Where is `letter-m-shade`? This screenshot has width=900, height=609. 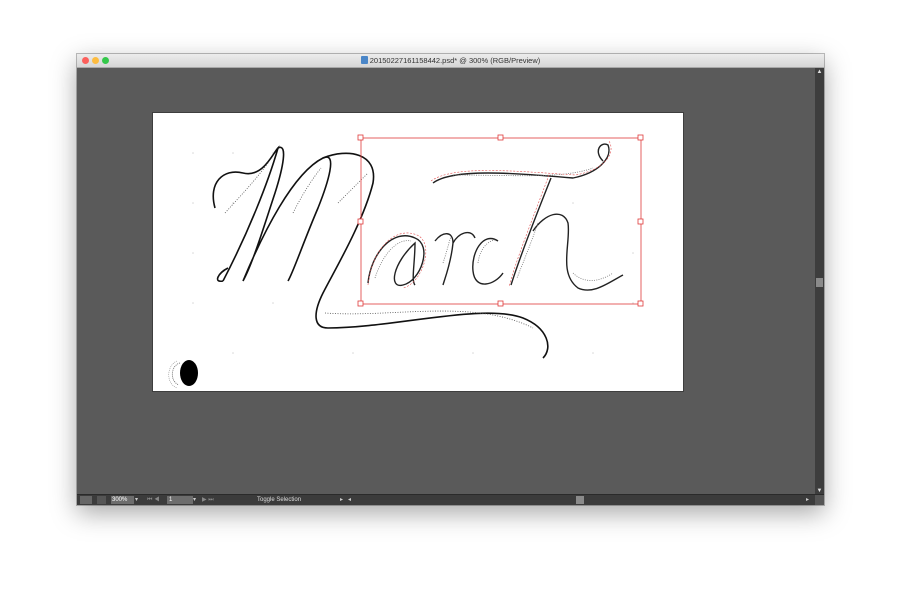 letter-m-shade is located at coordinates (379, 245).